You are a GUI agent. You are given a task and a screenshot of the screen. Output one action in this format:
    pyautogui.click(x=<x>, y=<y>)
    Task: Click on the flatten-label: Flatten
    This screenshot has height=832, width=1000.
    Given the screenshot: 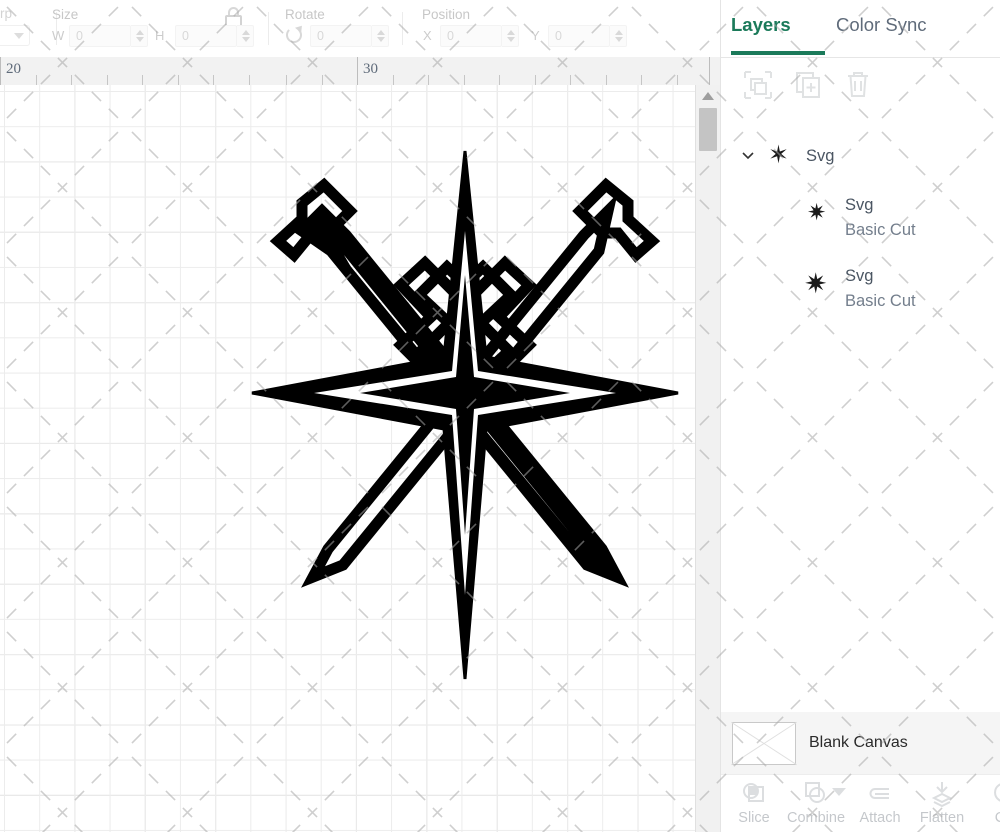 What is the action you would take?
    pyautogui.click(x=942, y=818)
    